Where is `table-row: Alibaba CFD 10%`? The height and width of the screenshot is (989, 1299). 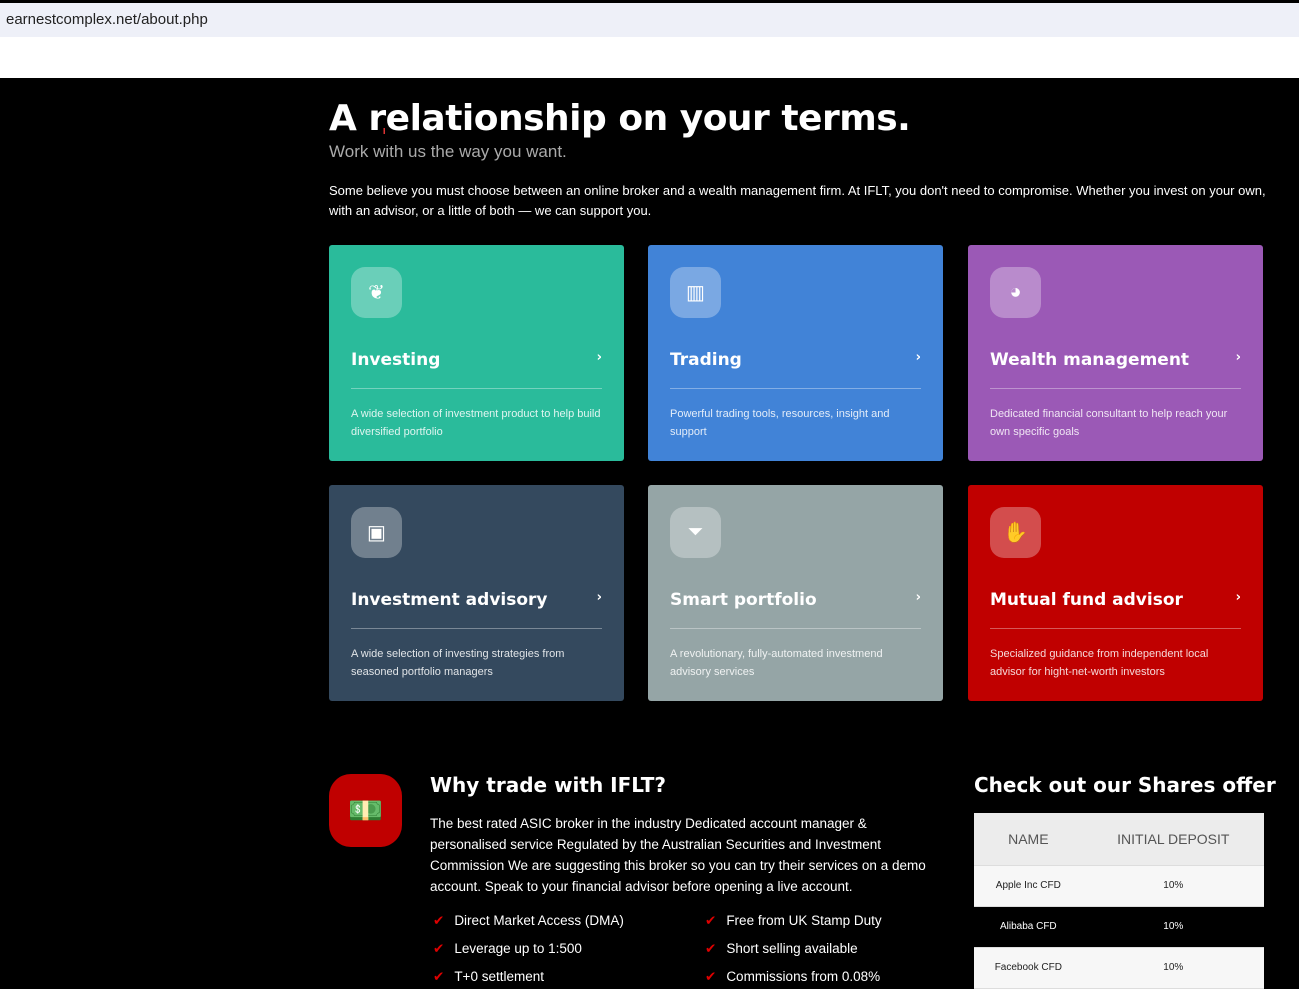
table-row: Alibaba CFD 10% is located at coordinates (1119, 927).